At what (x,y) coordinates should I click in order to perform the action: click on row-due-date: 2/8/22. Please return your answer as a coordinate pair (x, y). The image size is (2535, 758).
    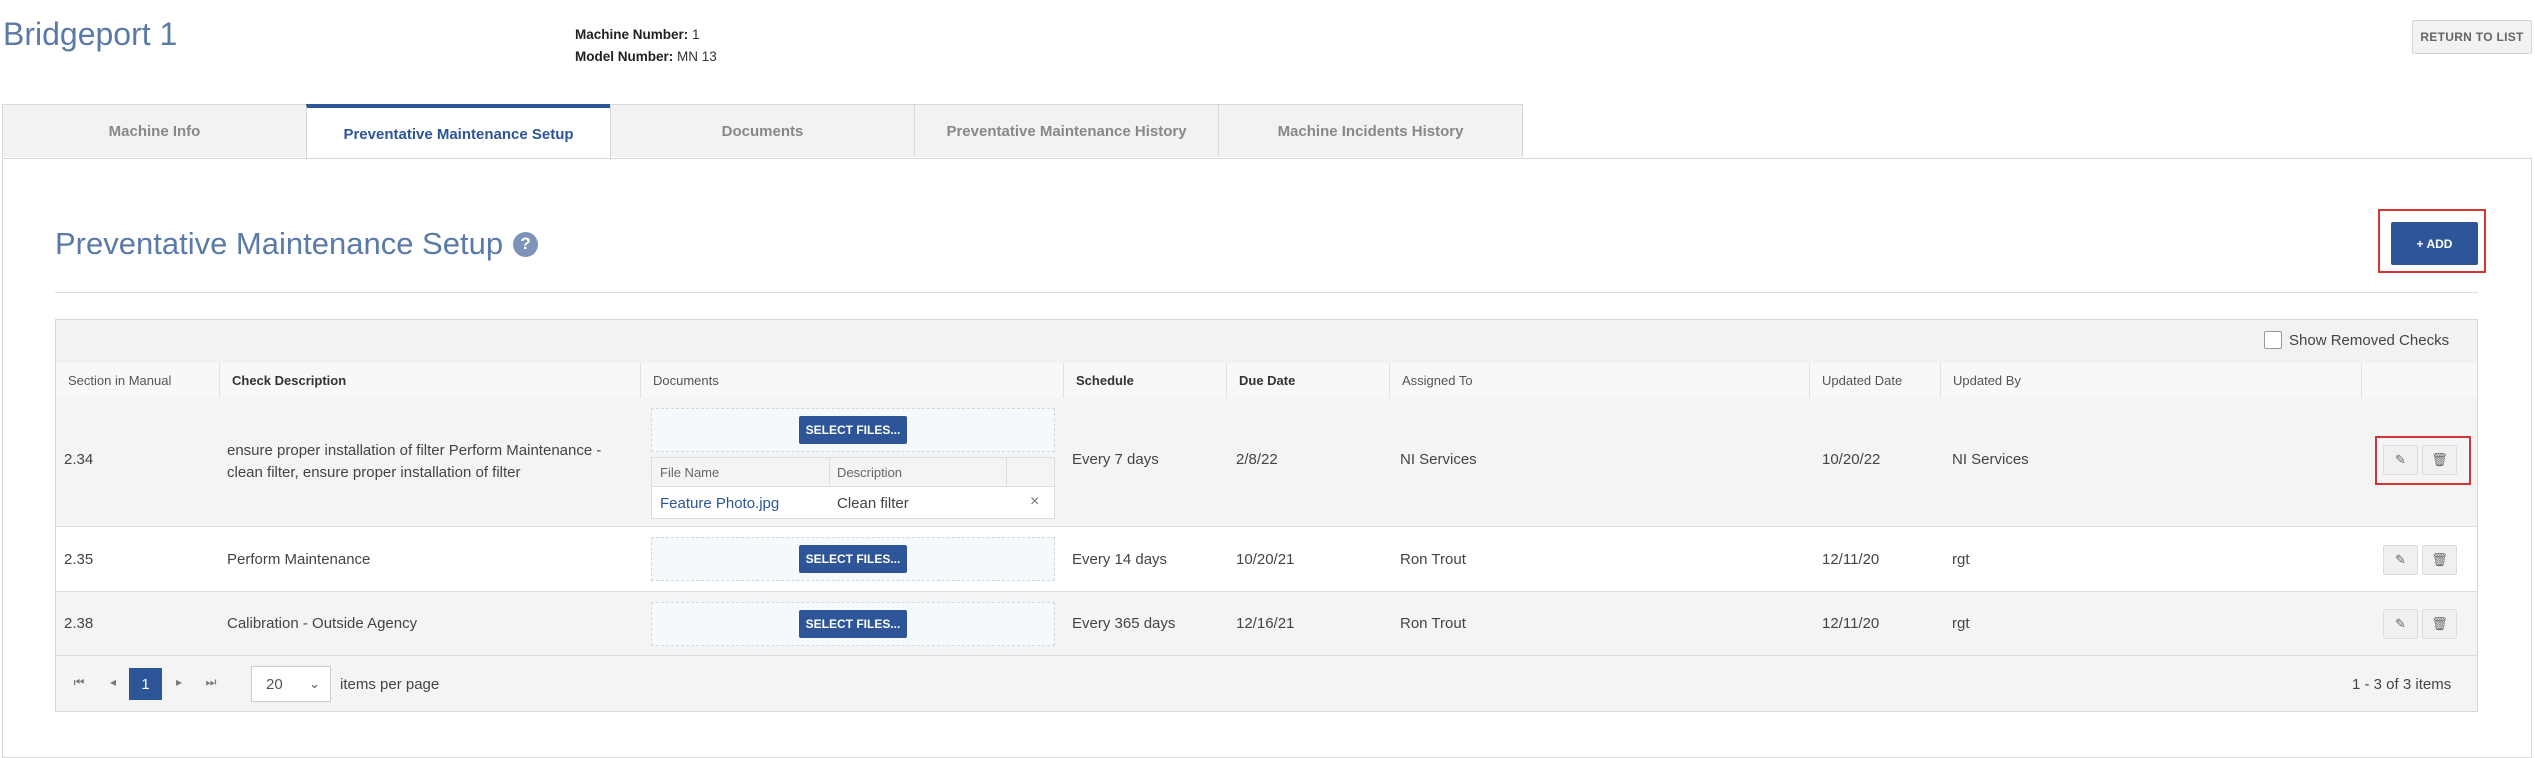
    Looking at the image, I should click on (1257, 459).